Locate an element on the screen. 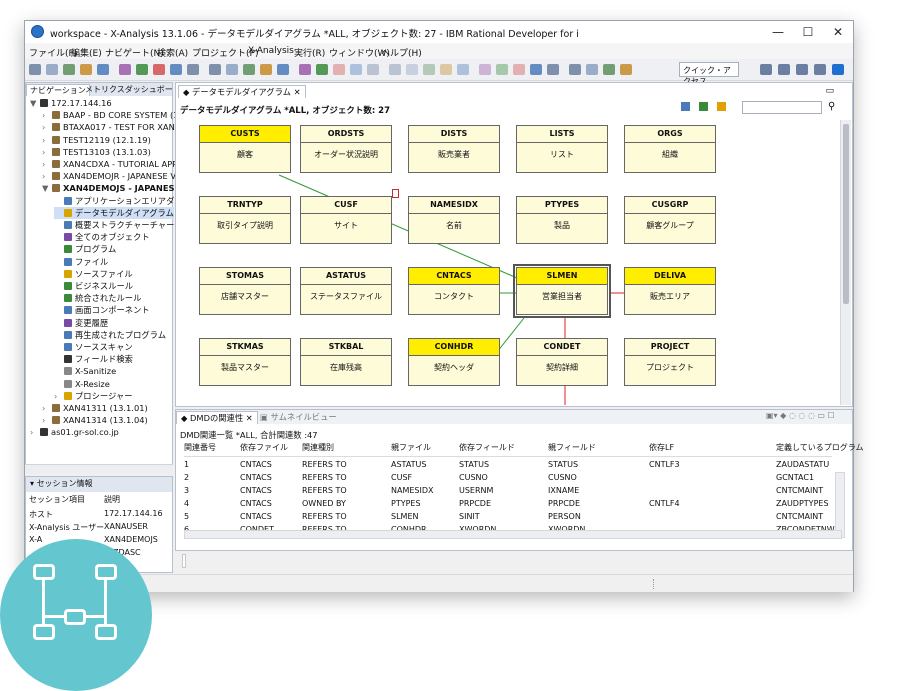 Image resolution: width=900 pixels, height=691 pixels. tree-item: › XAN4CDXA - TUTORIAL APP is located at coordinates (109, 164).